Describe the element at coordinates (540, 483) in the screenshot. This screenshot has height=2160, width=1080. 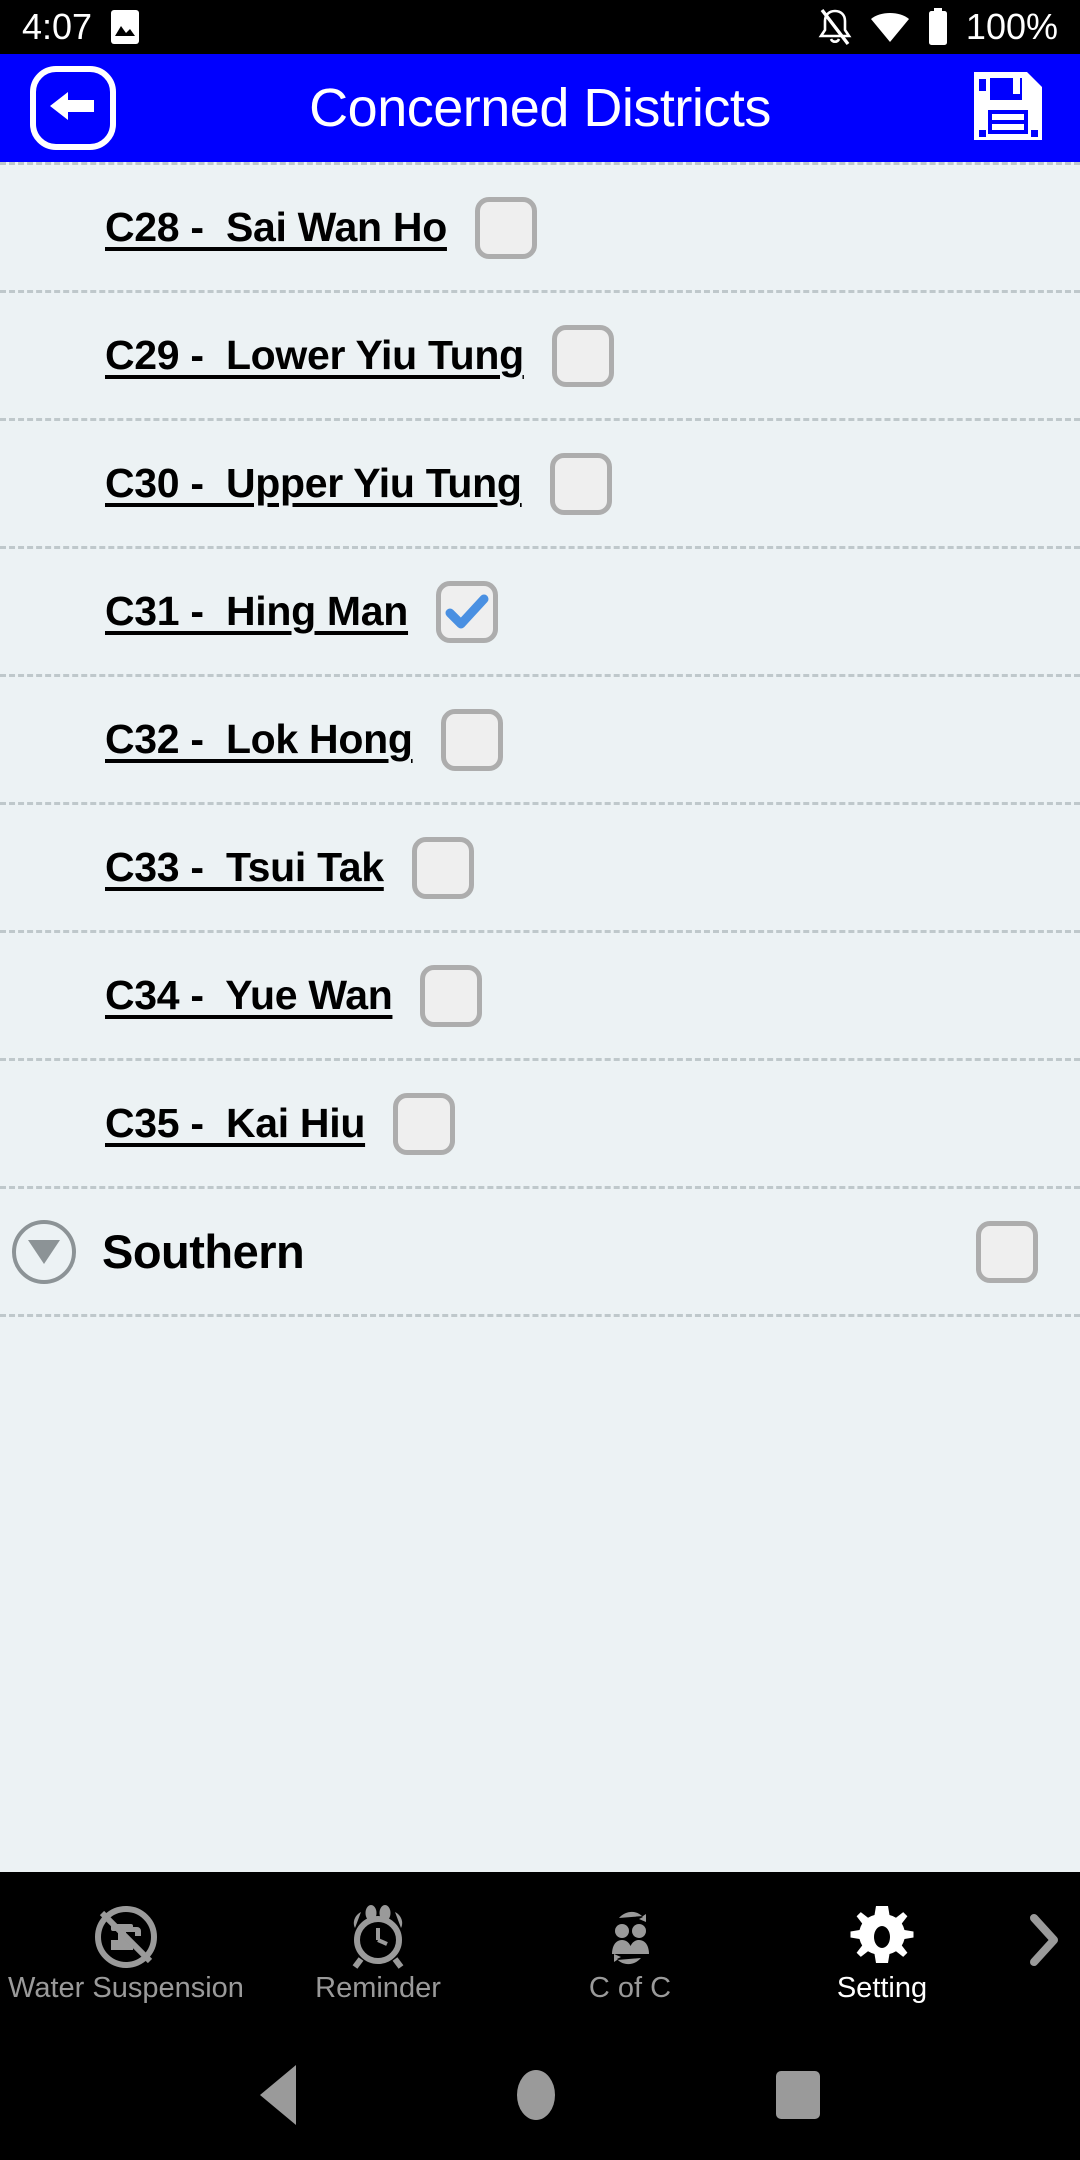
I see `table-row: C30 - Upper Yiu Tung` at that location.